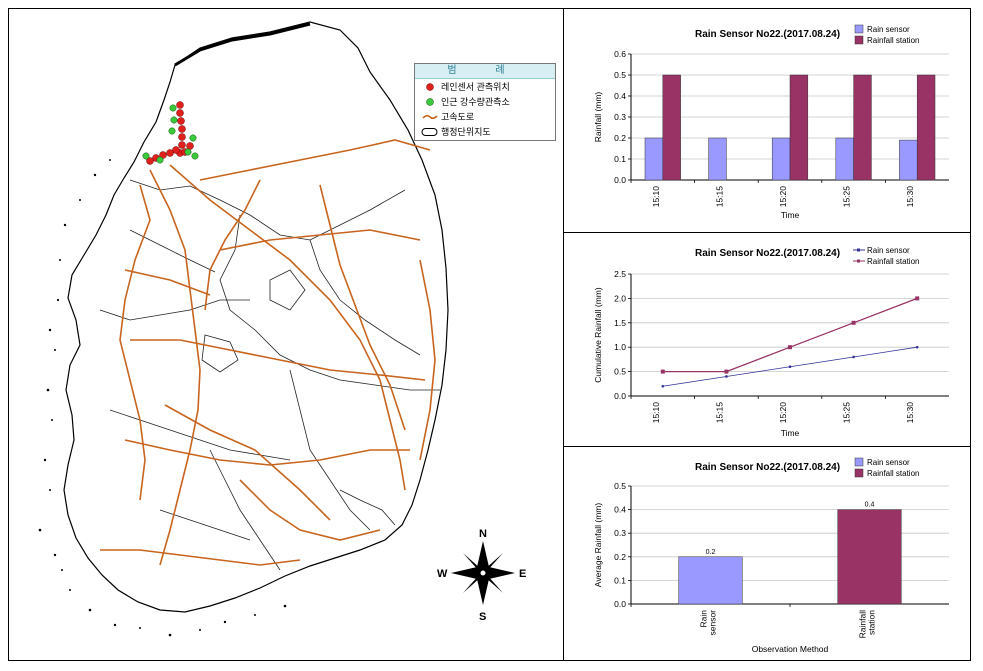  Describe the element at coordinates (429, 131) in the screenshot. I see `boundary-oval-icon` at that location.